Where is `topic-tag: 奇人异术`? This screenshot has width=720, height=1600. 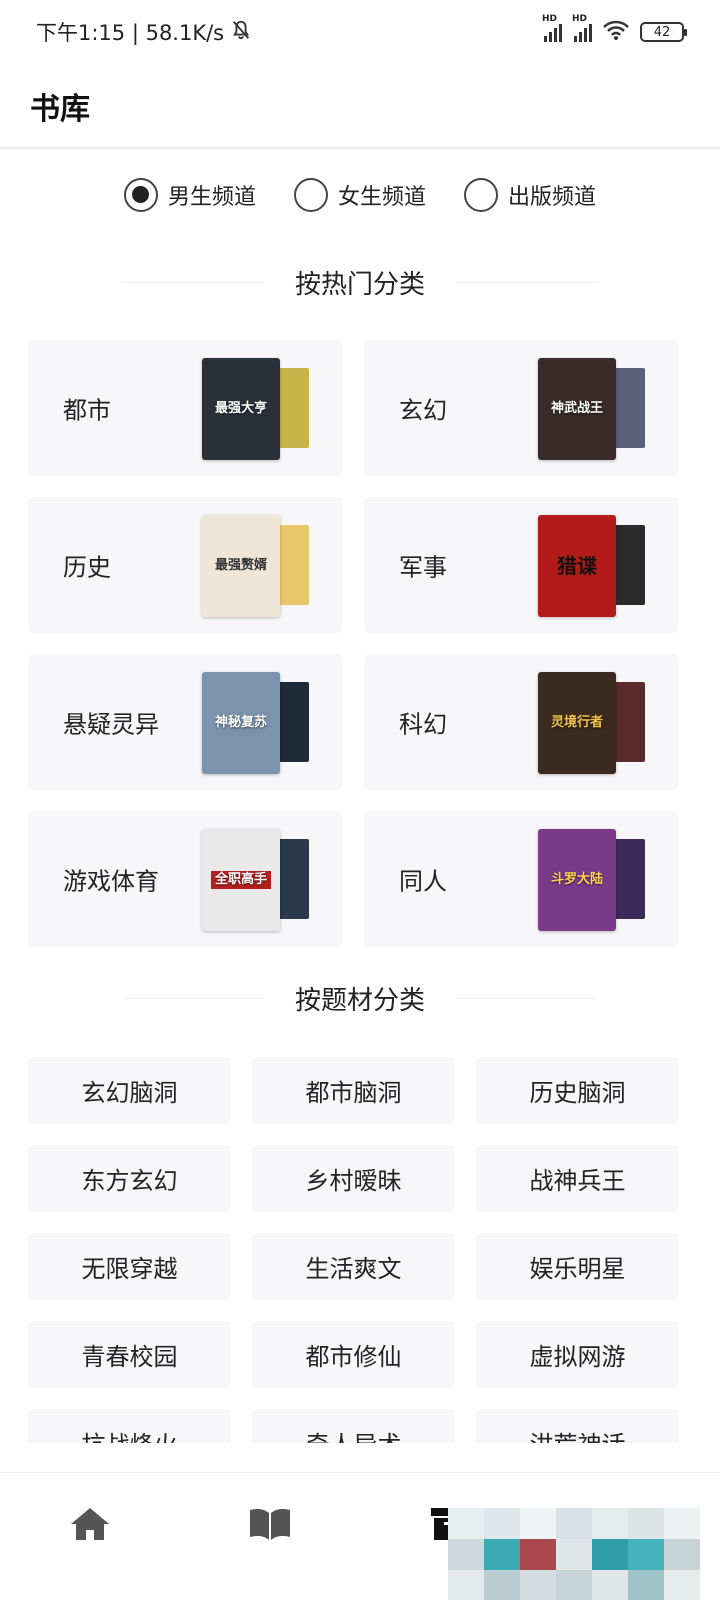
topic-tag: 奇人异术 is located at coordinates (353, 1426).